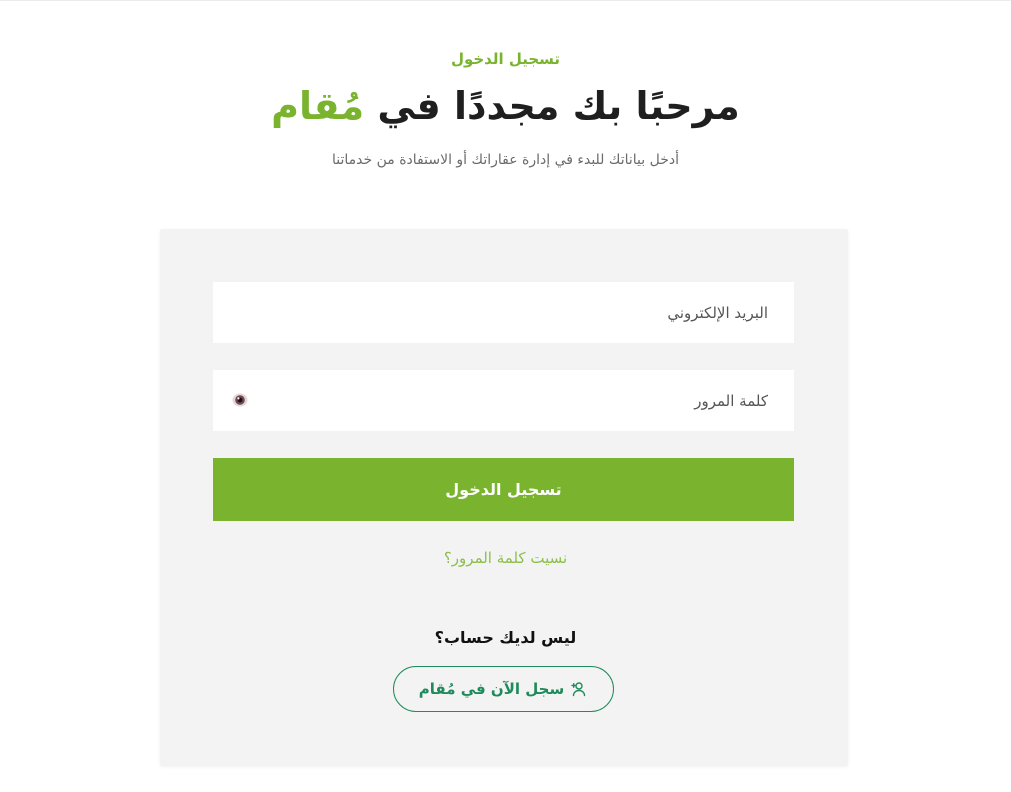  I want to click on forgot-password-link: نسيت كلمة المرور؟, so click(505, 558).